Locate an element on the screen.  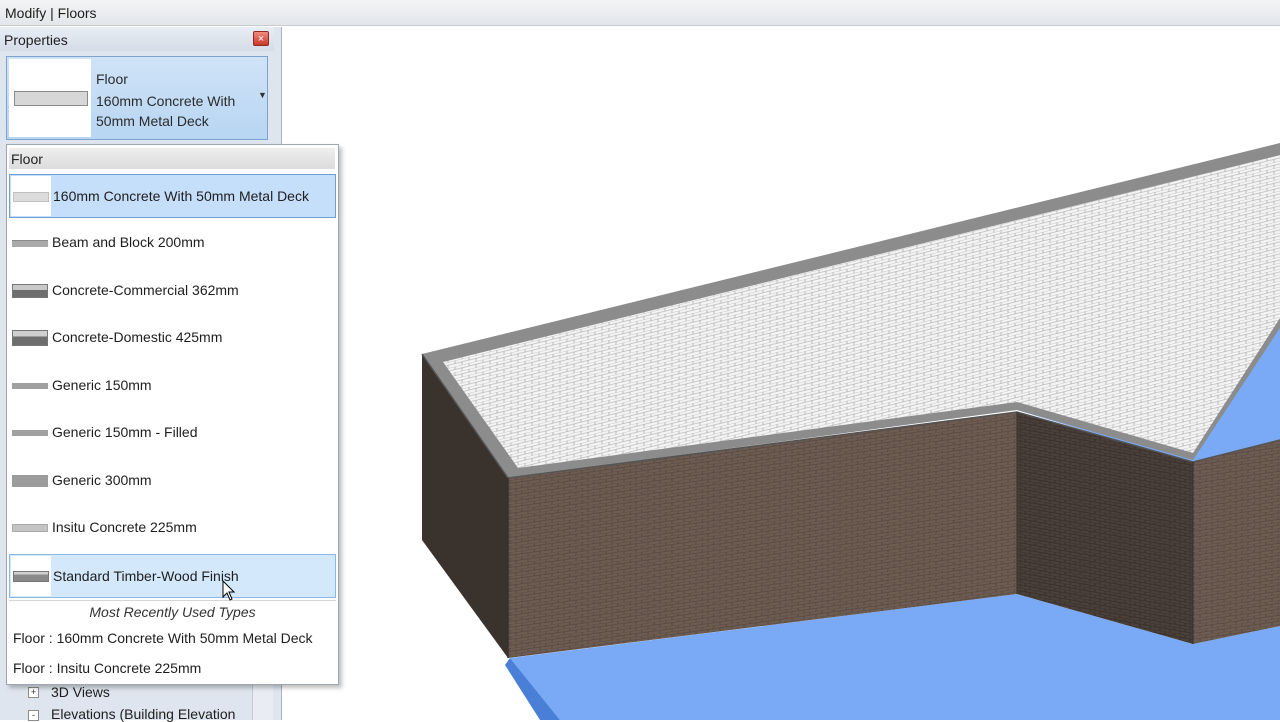
type-item-label: Generic 150mm is located at coordinates (102, 385).